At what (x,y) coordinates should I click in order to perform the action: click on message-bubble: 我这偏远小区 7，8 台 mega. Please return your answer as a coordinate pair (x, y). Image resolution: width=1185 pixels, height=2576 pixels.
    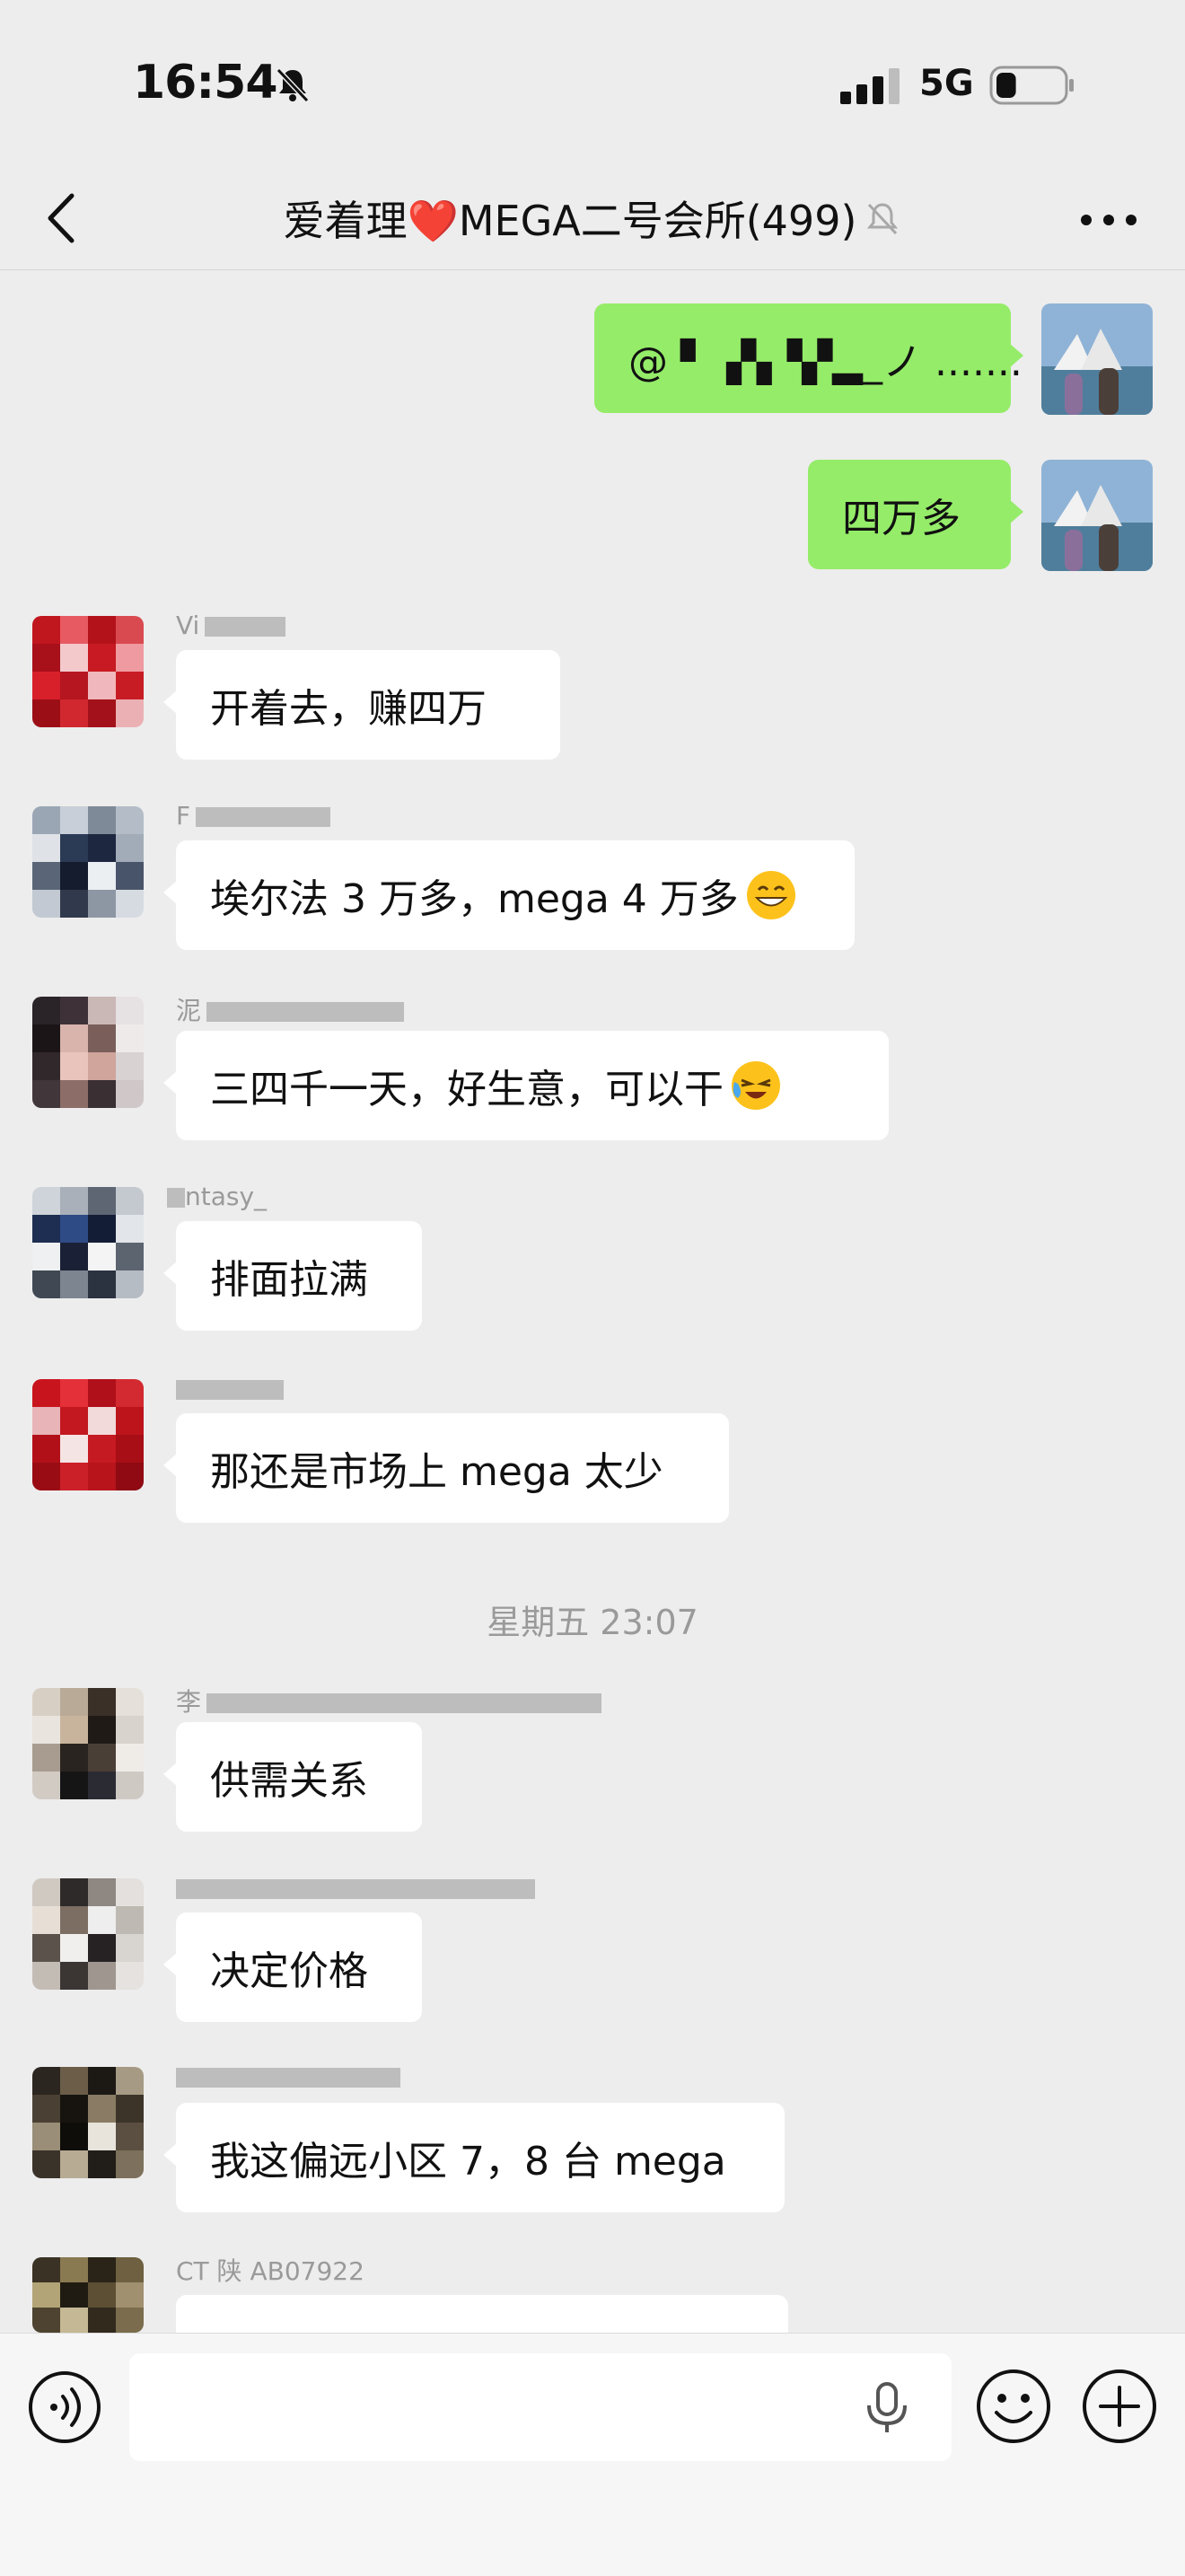
    Looking at the image, I should click on (474, 2157).